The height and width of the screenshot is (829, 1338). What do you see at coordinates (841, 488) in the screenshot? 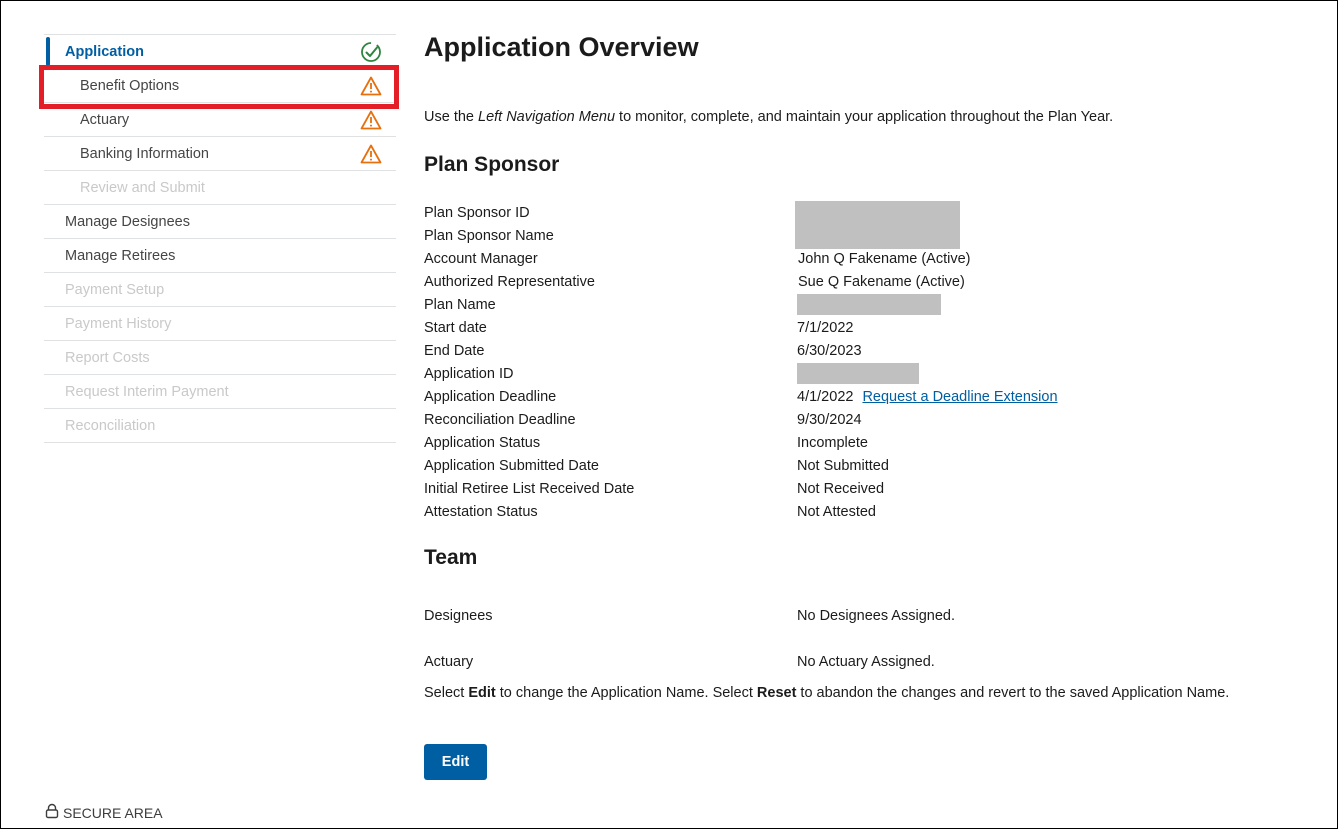
I see `detail-value: Not Received` at bounding box center [841, 488].